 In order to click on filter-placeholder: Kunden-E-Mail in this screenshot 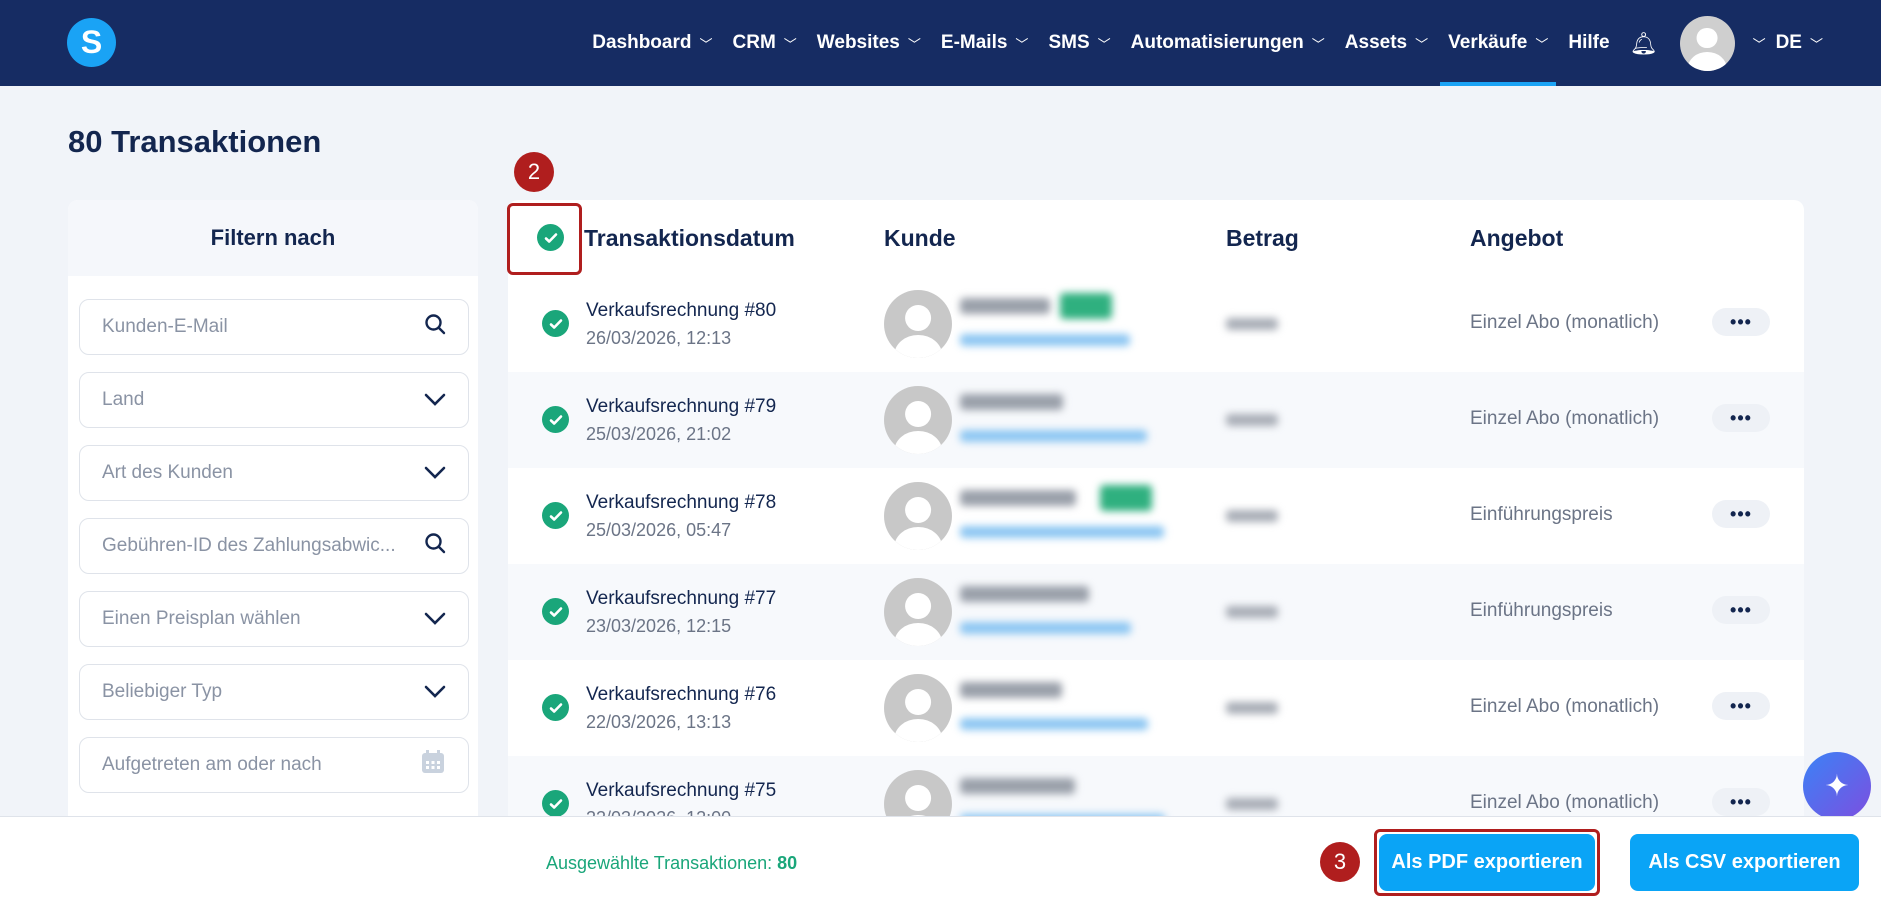, I will do `click(165, 326)`.